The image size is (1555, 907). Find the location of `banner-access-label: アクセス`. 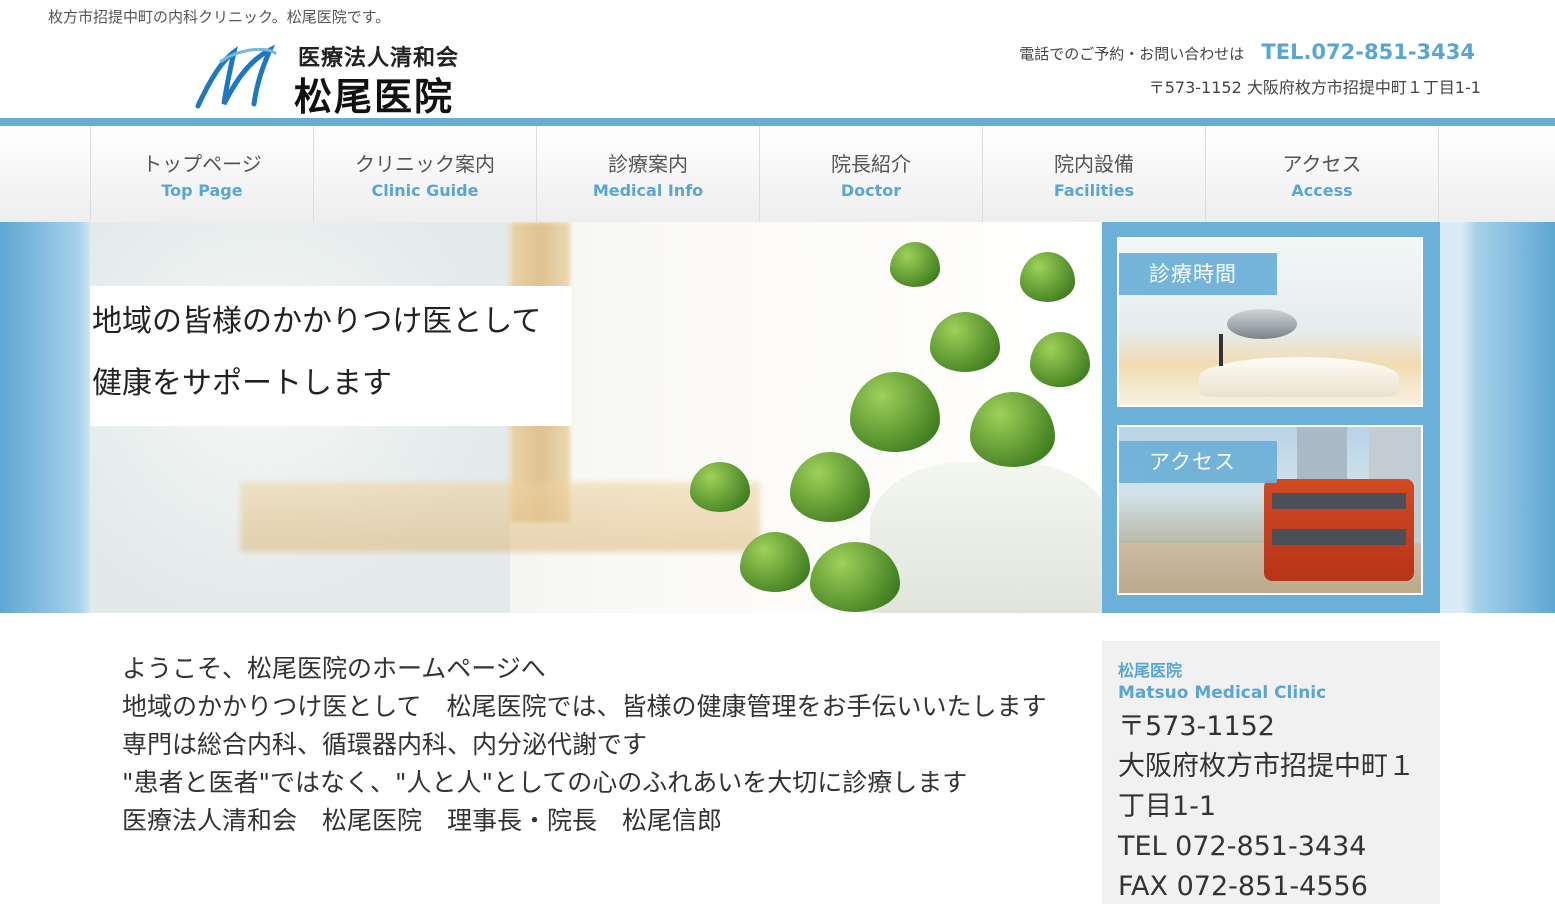

banner-access-label: アクセス is located at coordinates (1198, 462).